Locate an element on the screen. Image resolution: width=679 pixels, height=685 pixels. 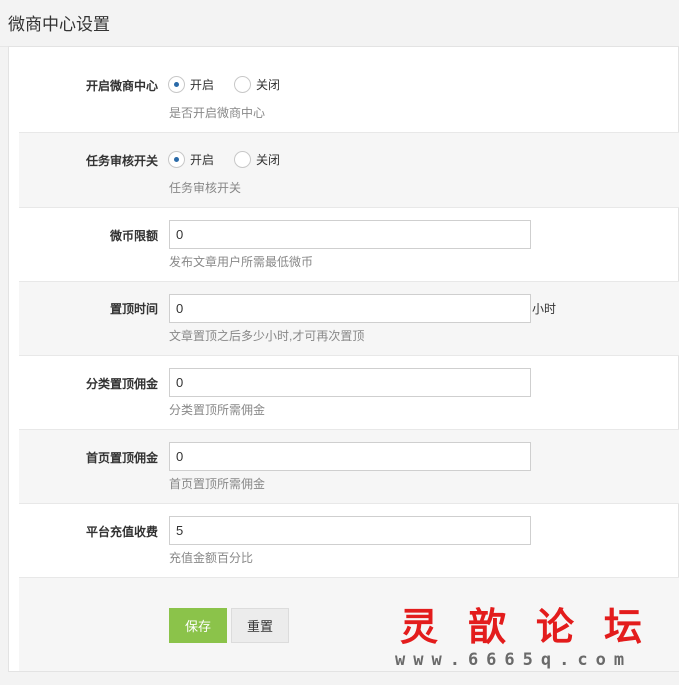
pin-time-hint: 文章置顶之后多少小时,才可再次置顶 is located at coordinates (267, 336).